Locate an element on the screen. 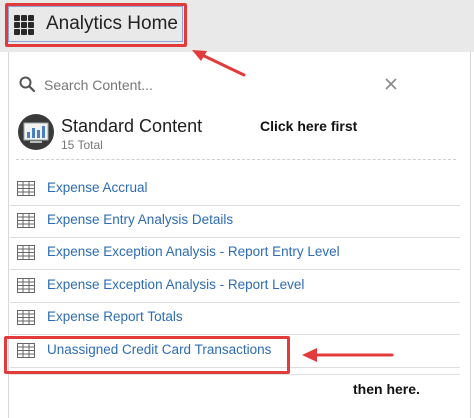  arrow-to-home is located at coordinates (219, 63).